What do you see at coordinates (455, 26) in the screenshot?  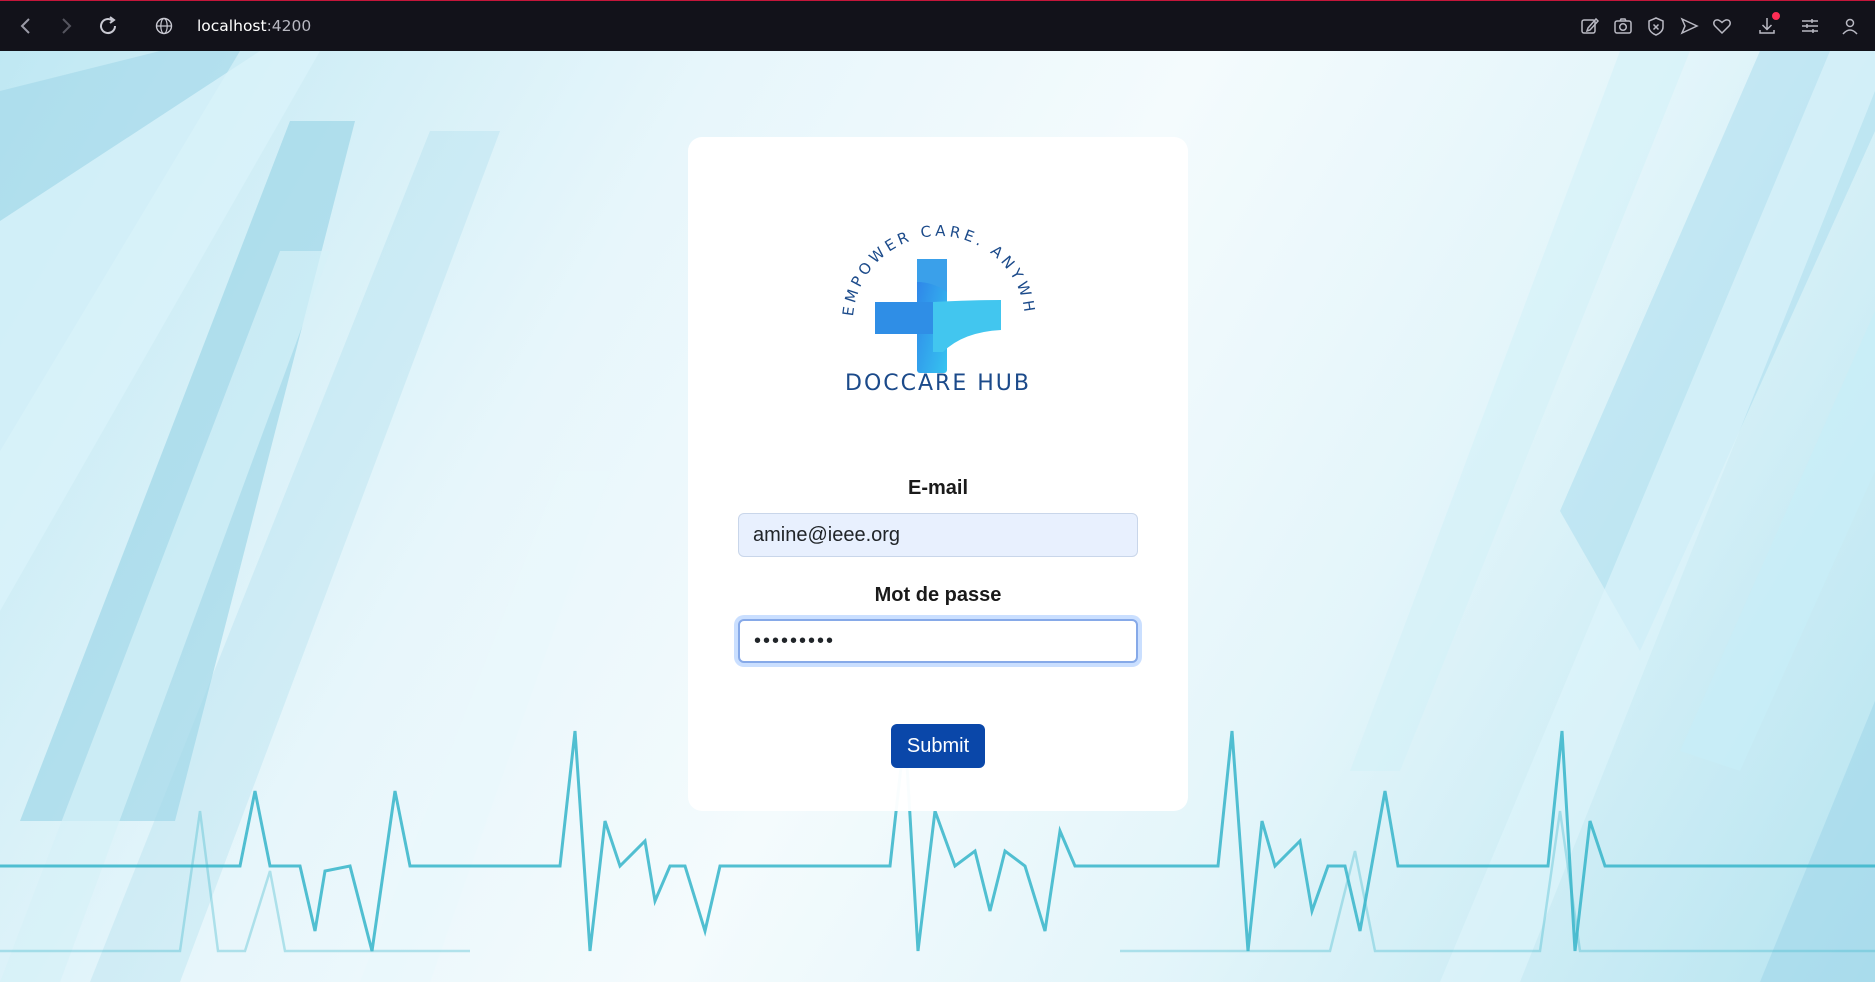 I see `address-bar: localhost:4200` at bounding box center [455, 26].